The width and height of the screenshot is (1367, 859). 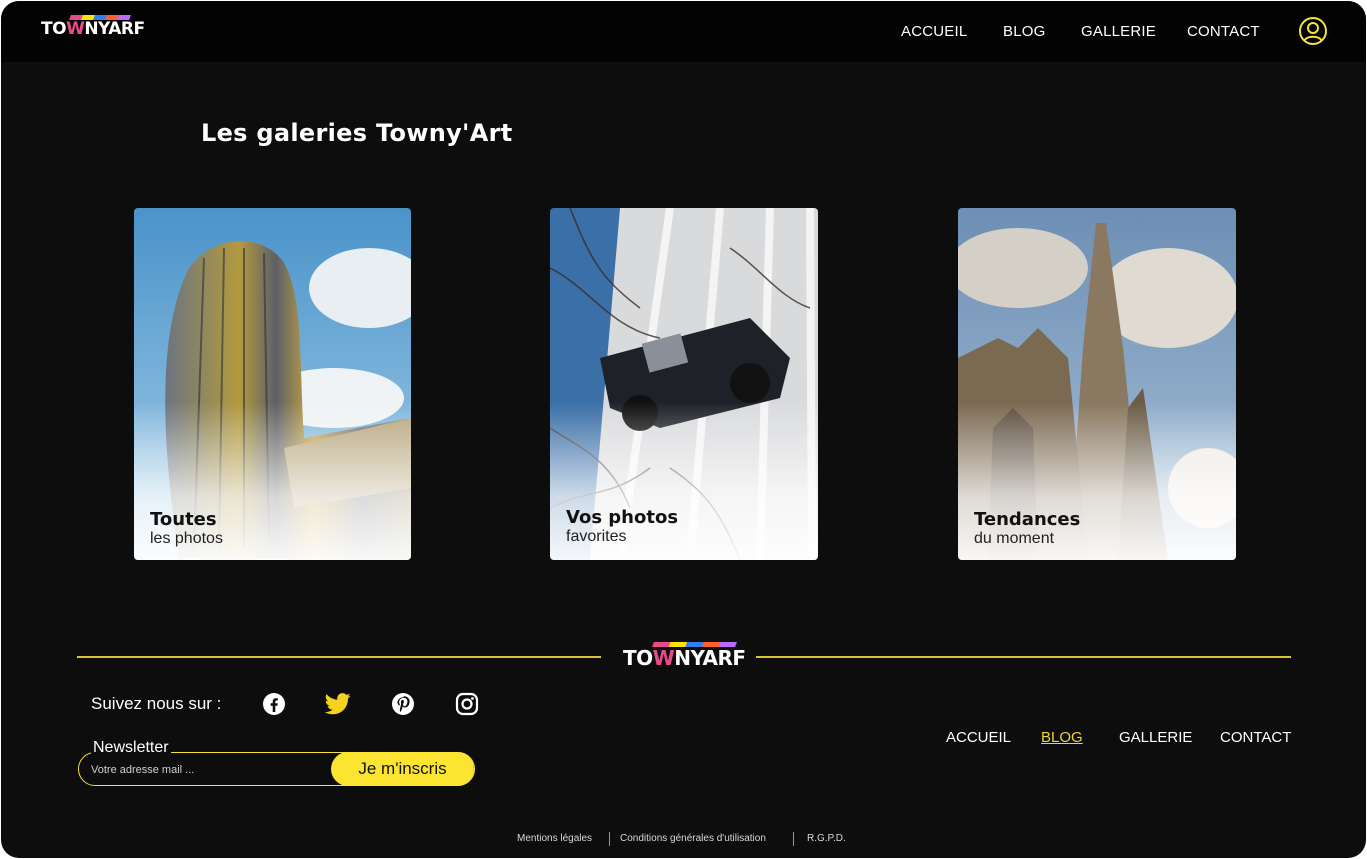 I want to click on page-title: Les galeries Towny'Art, so click(x=357, y=133).